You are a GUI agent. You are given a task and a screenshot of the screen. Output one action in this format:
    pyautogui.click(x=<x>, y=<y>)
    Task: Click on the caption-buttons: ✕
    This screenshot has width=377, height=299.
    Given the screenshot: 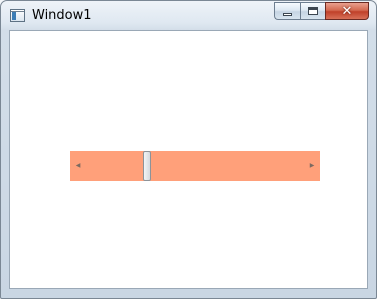 What is the action you would take?
    pyautogui.click(x=321, y=11)
    